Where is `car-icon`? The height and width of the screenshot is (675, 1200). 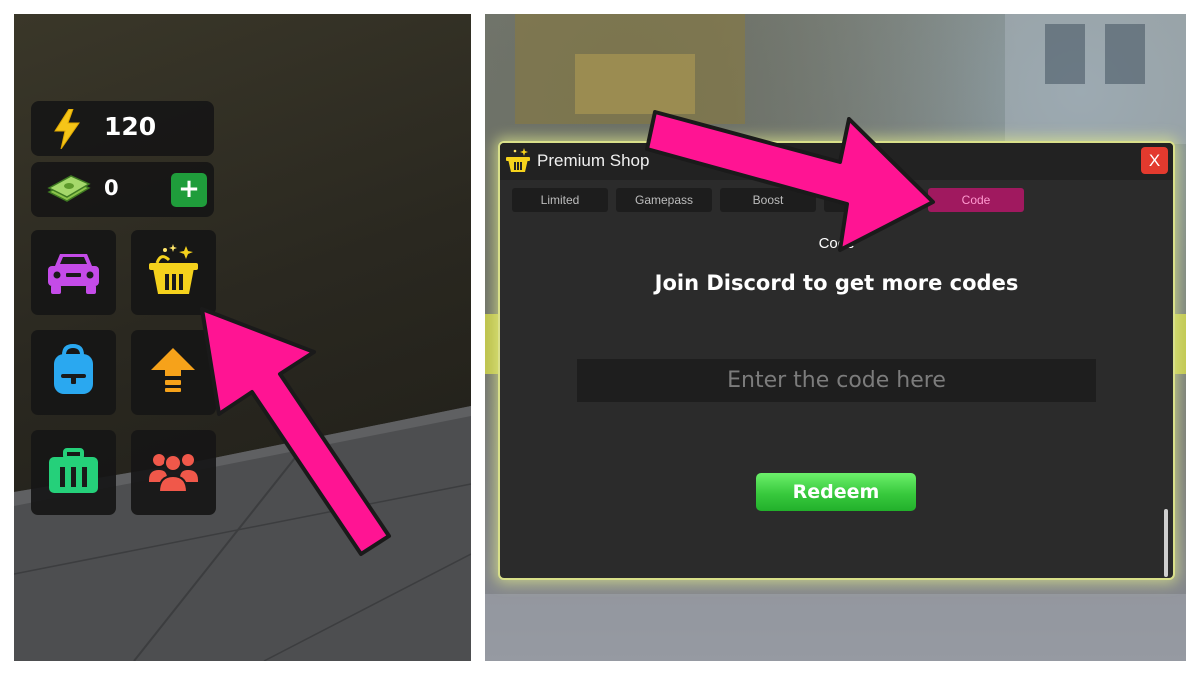
car-icon is located at coordinates (73, 274).